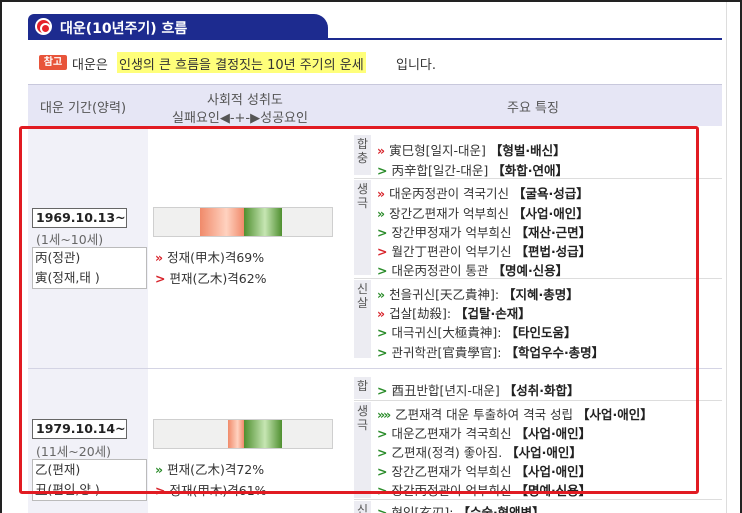  Describe the element at coordinates (362, 507) in the screenshot. I see `category-label: 신` at that location.